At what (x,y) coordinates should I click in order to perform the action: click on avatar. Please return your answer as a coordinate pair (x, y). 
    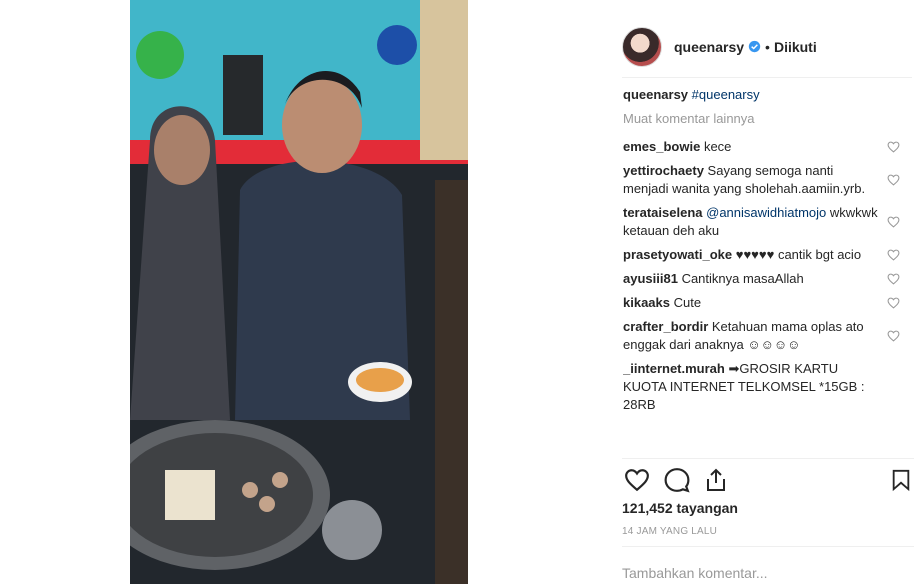
    Looking at the image, I should click on (642, 46).